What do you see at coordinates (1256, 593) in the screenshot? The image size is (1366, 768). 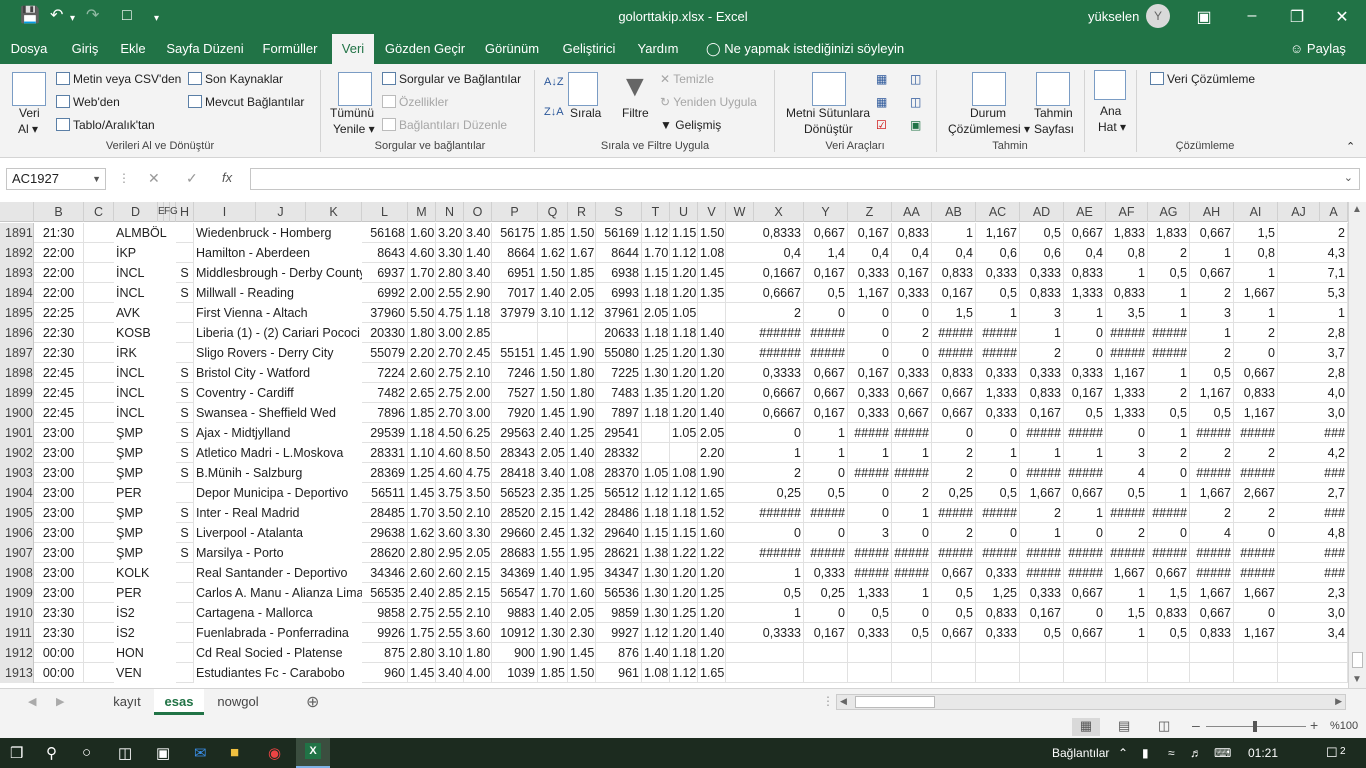 I see `cell-ai: 1,667` at bounding box center [1256, 593].